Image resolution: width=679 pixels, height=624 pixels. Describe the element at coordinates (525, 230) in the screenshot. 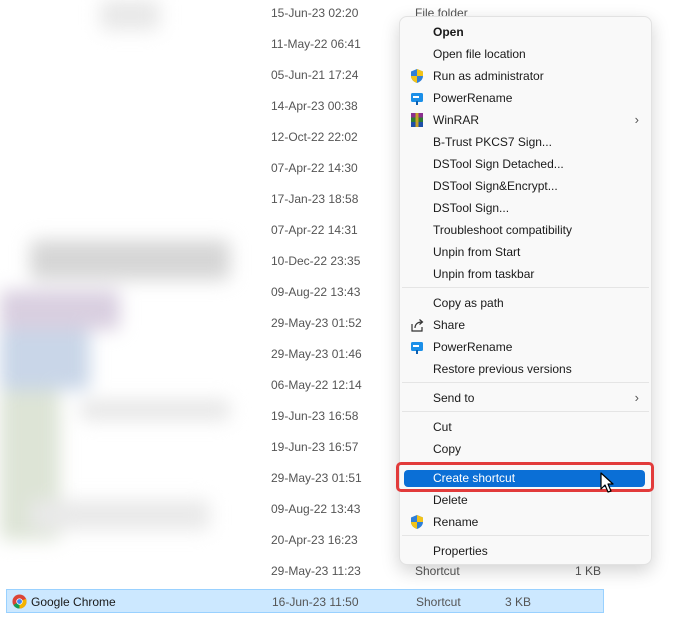

I see `menu-item-troubleshoot: Troubleshoot compatibility` at that location.